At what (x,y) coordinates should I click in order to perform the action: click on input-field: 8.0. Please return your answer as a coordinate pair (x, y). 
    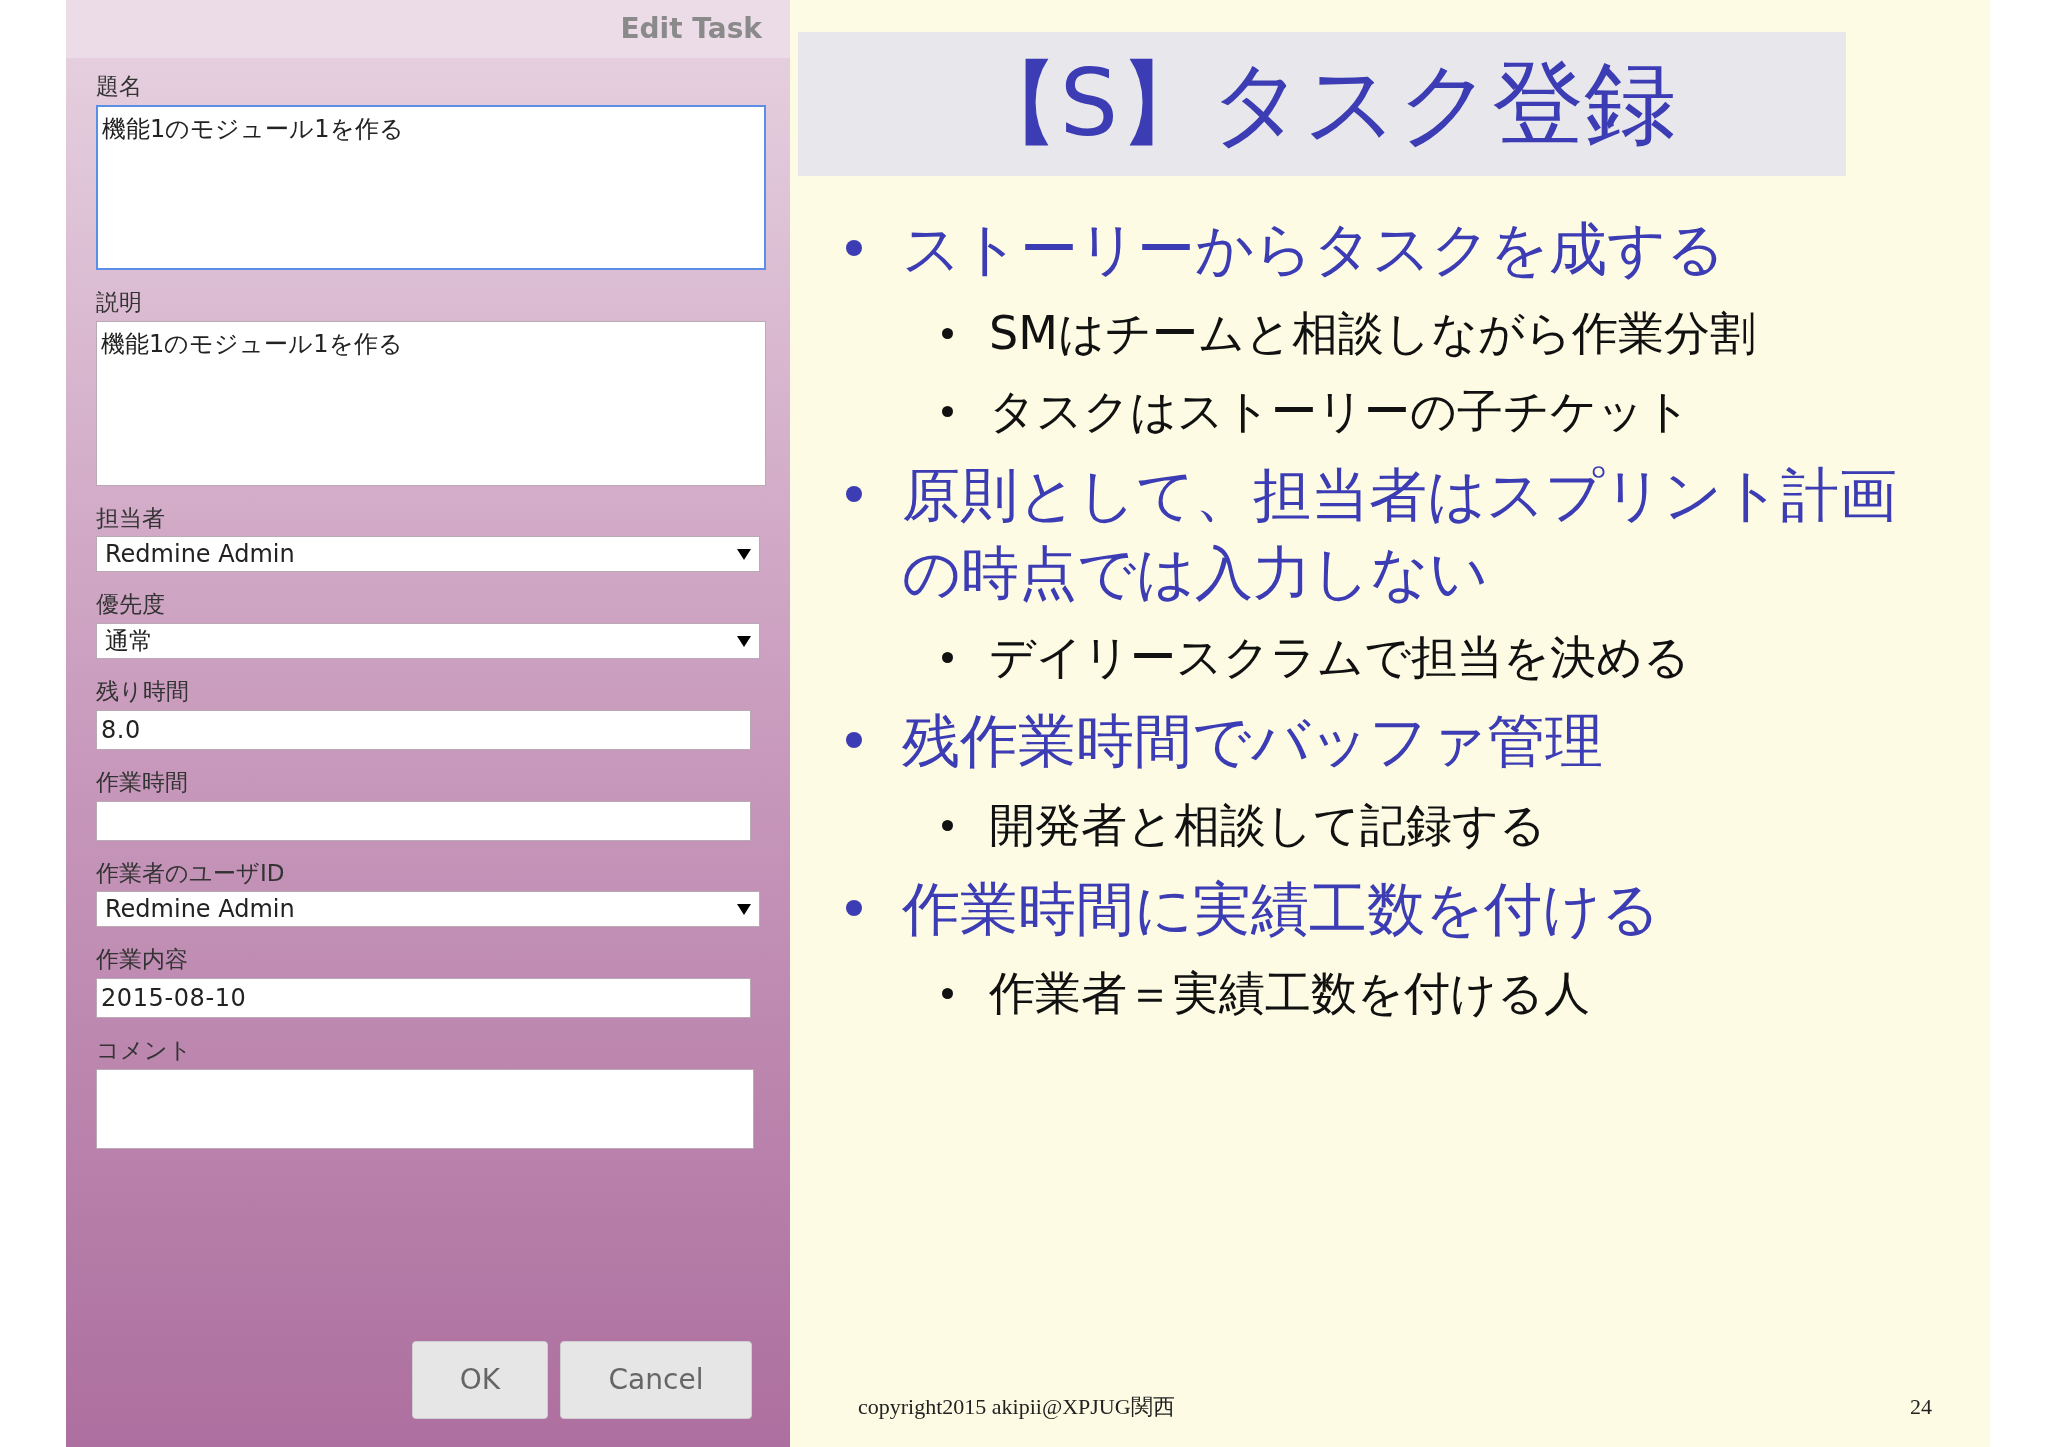
    Looking at the image, I should click on (423, 729).